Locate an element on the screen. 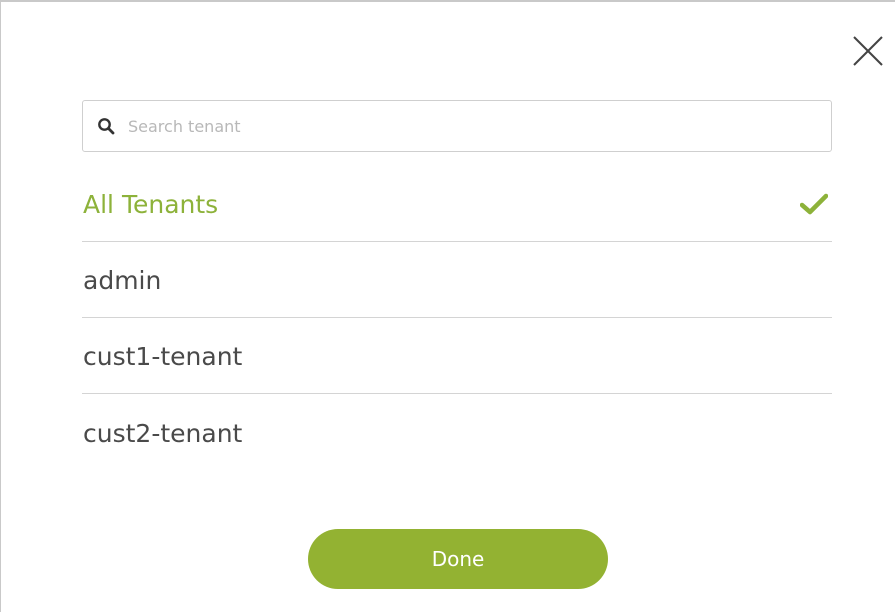  search-box is located at coordinates (457, 126).